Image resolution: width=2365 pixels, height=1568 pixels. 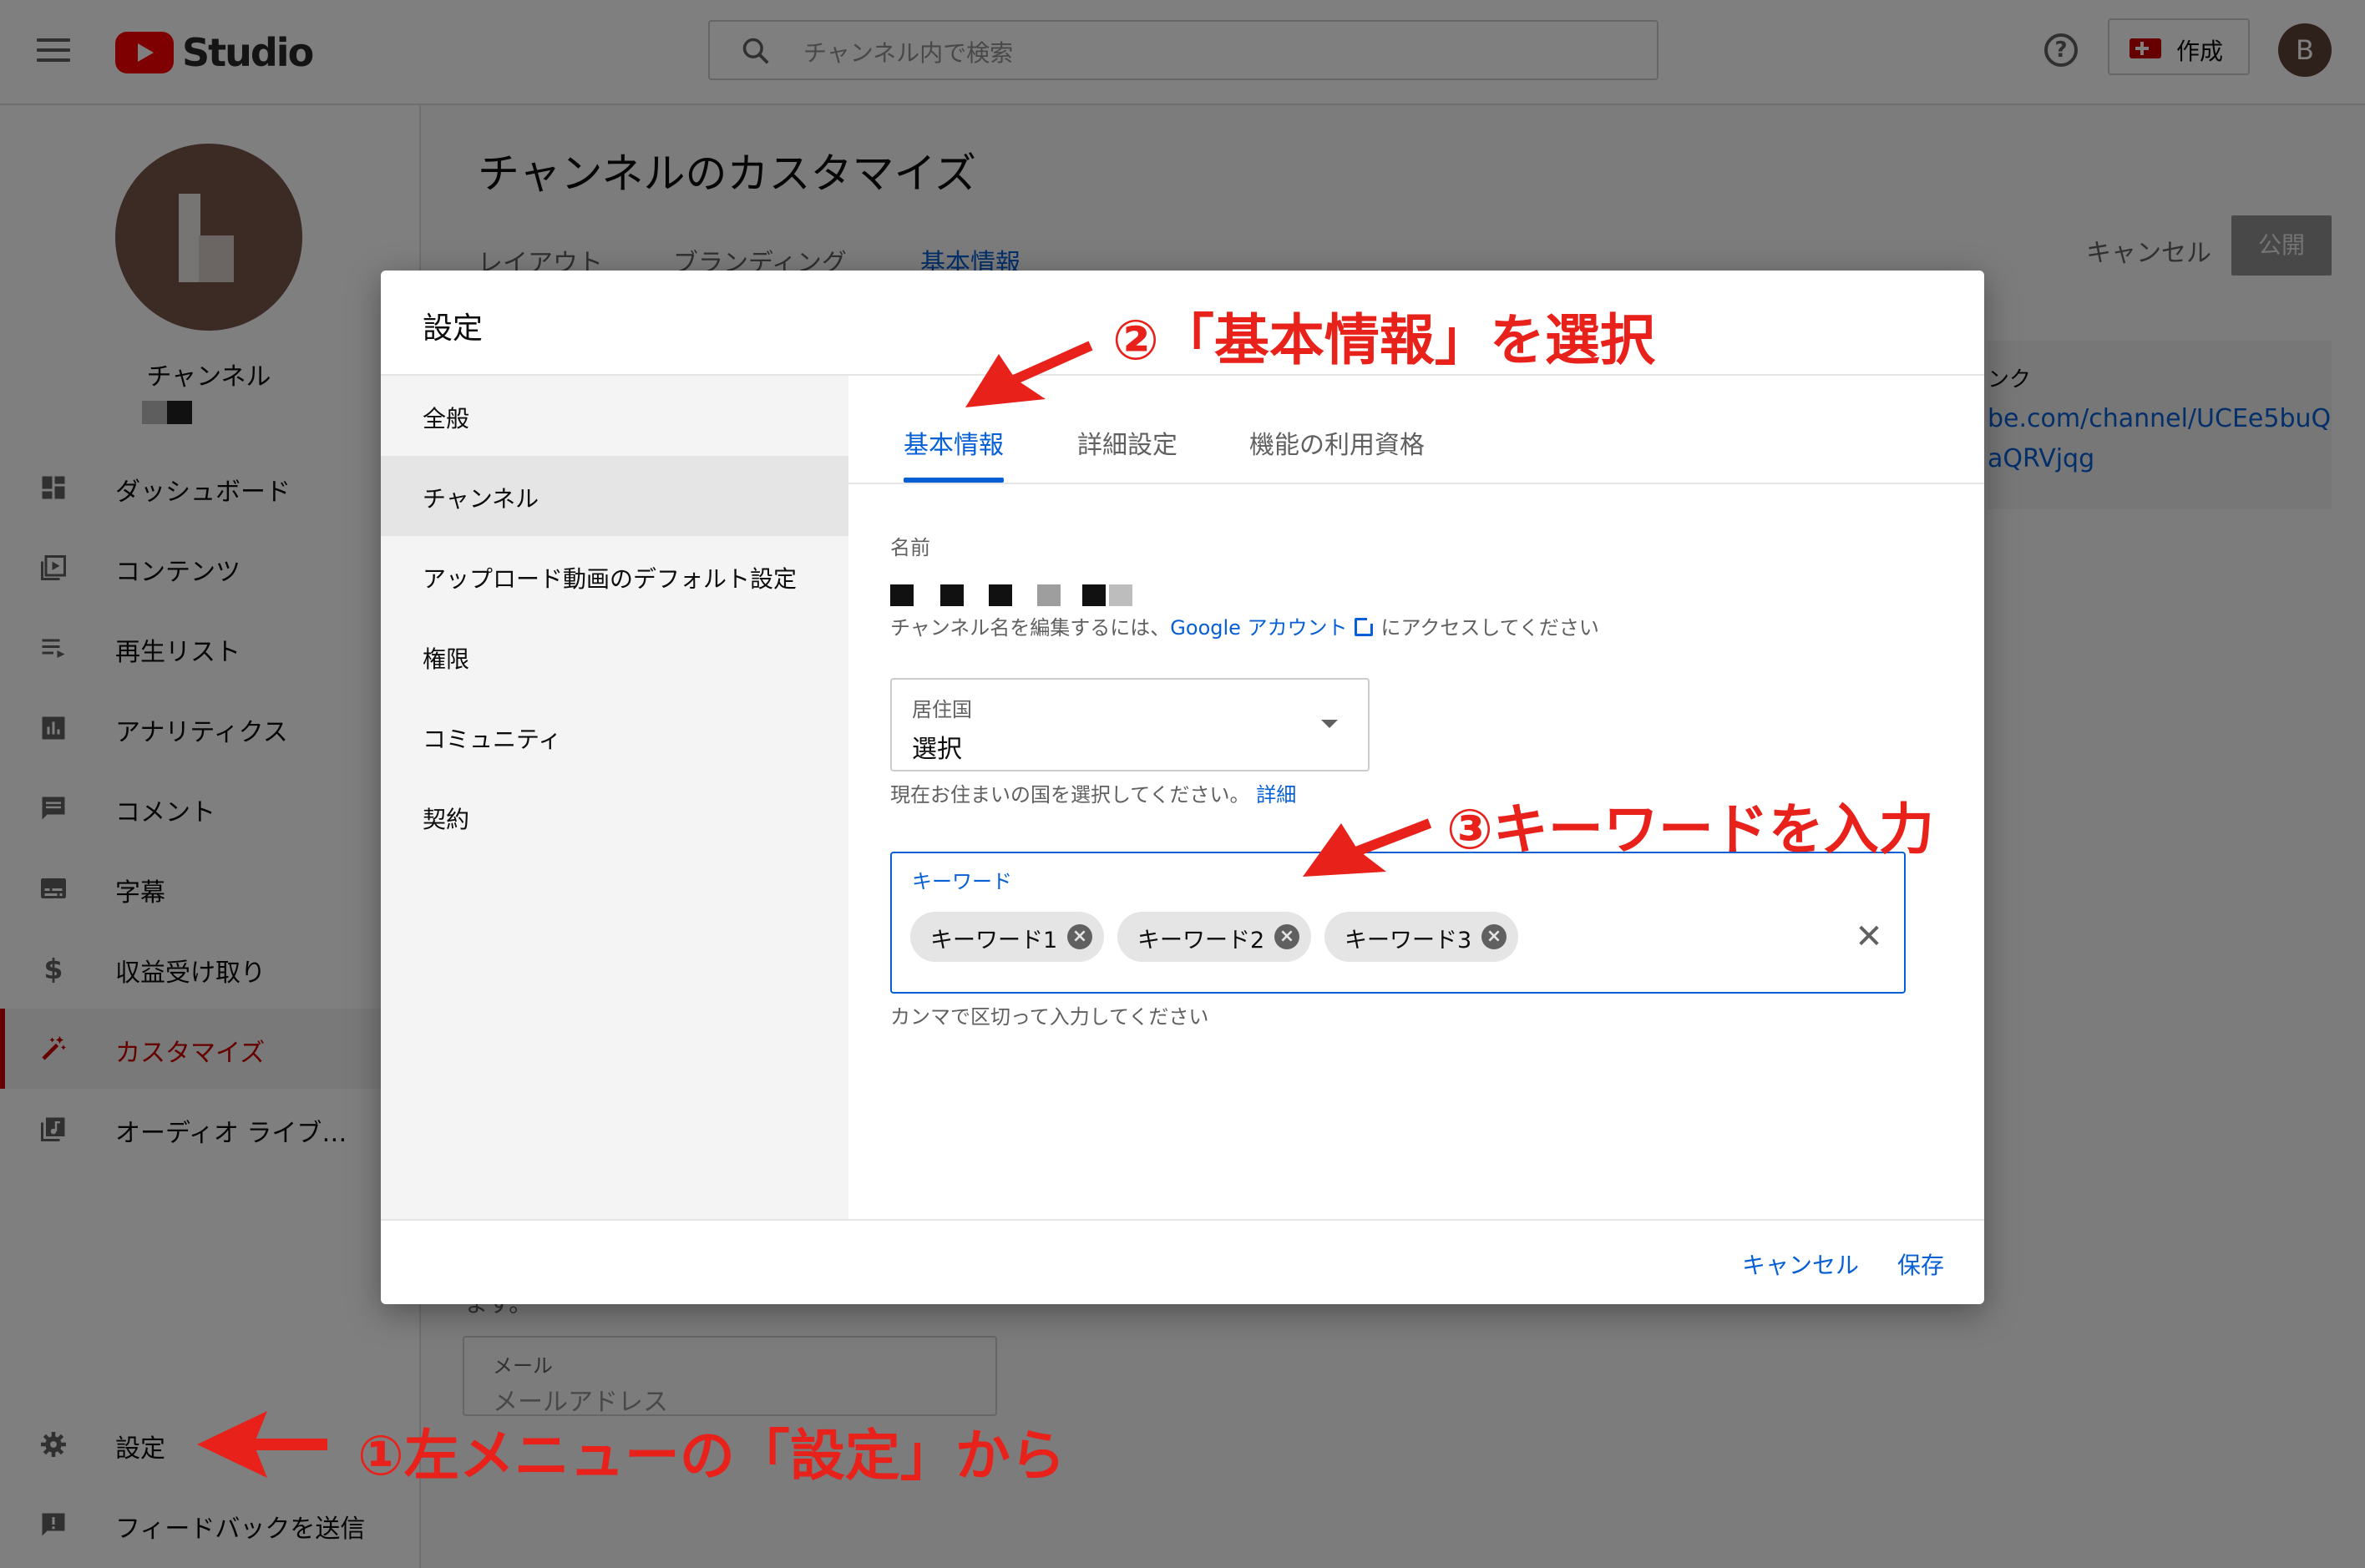 I want to click on annotation-arrow-basic-info, so click(x=1029, y=374).